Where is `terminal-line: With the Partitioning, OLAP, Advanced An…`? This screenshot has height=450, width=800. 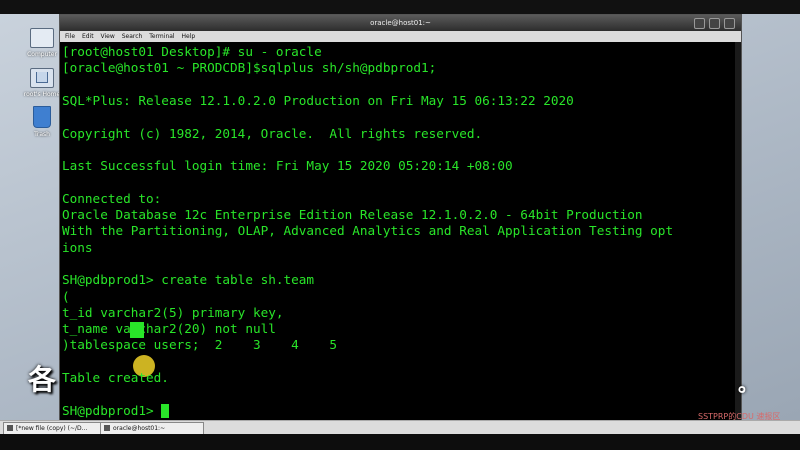
terminal-line: With the Partitioning, OLAP, Advanced An… is located at coordinates (368, 231).